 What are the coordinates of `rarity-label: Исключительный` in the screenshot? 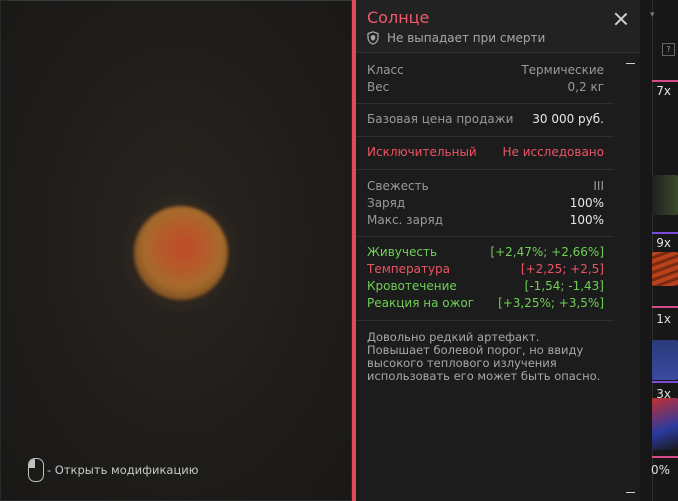 It's located at (422, 152).